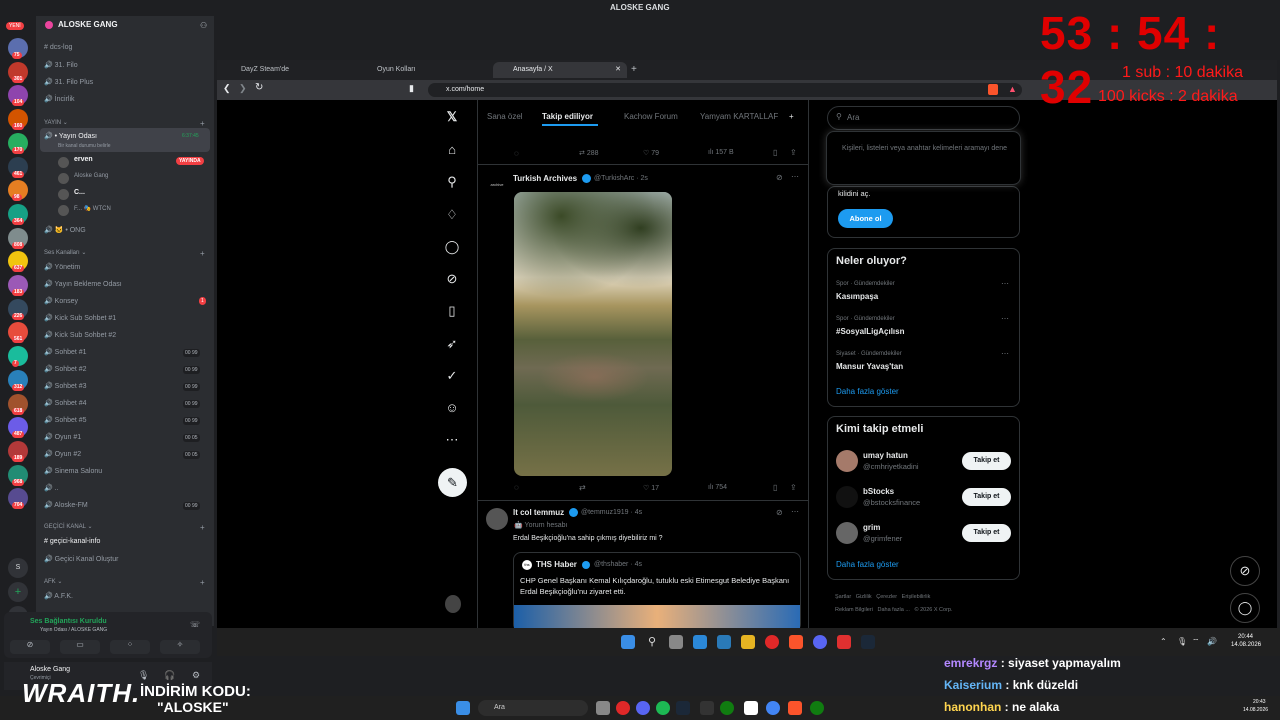 Image resolution: width=1280 pixels, height=720 pixels. I want to click on voice-channel: 🔊 Sohbet #4, so click(65, 403).